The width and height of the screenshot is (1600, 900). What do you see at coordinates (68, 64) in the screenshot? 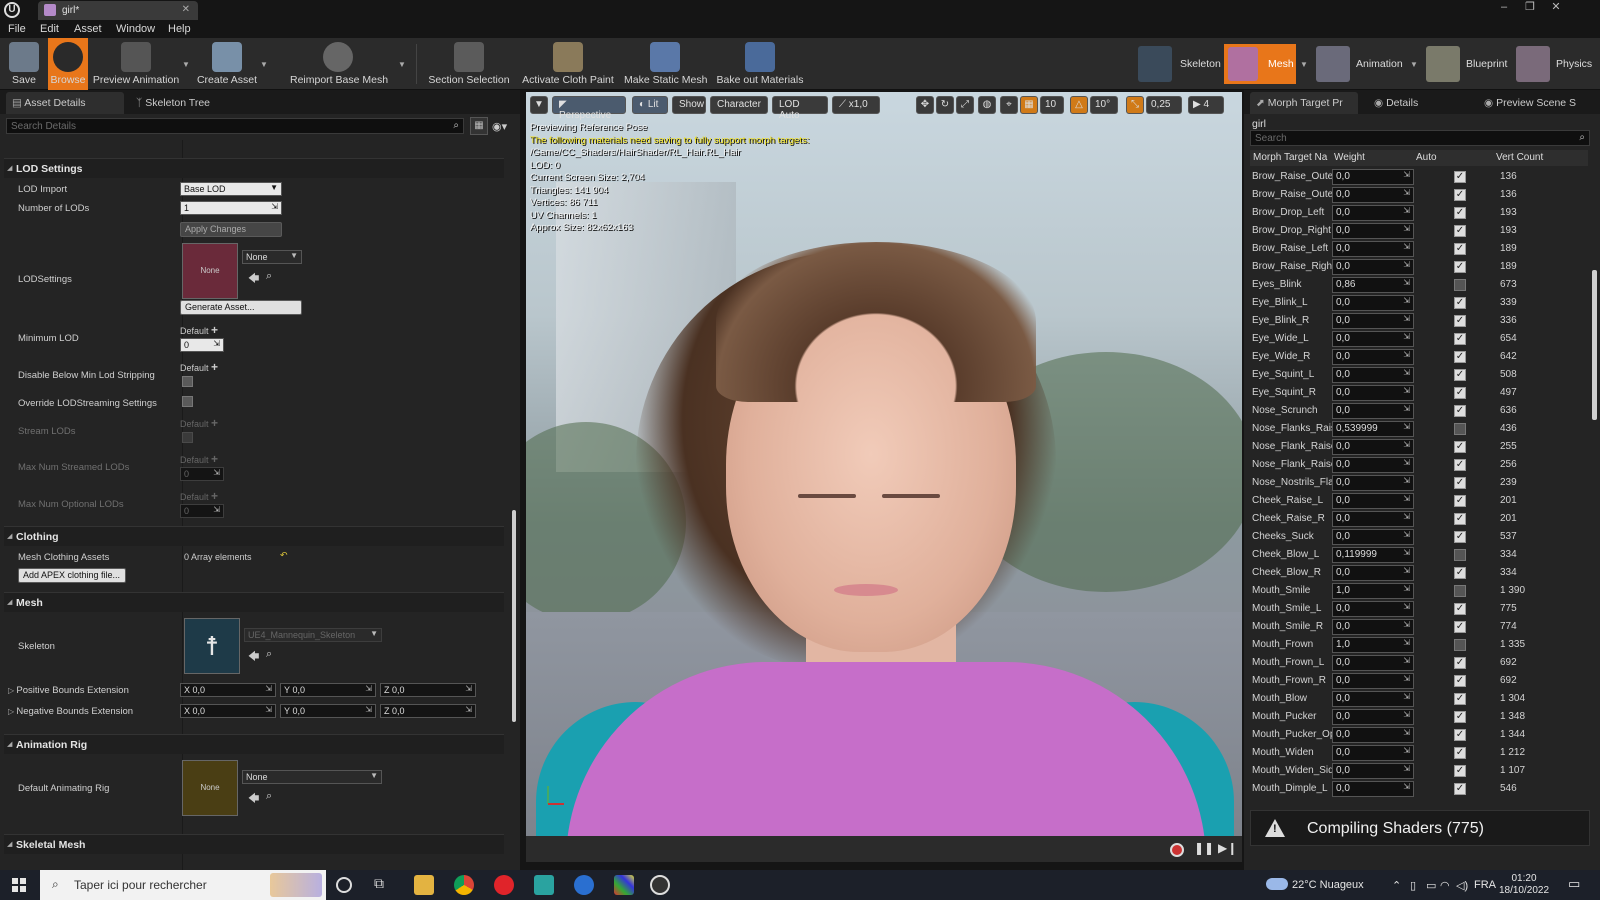
I see `browse-button: Browse` at bounding box center [68, 64].